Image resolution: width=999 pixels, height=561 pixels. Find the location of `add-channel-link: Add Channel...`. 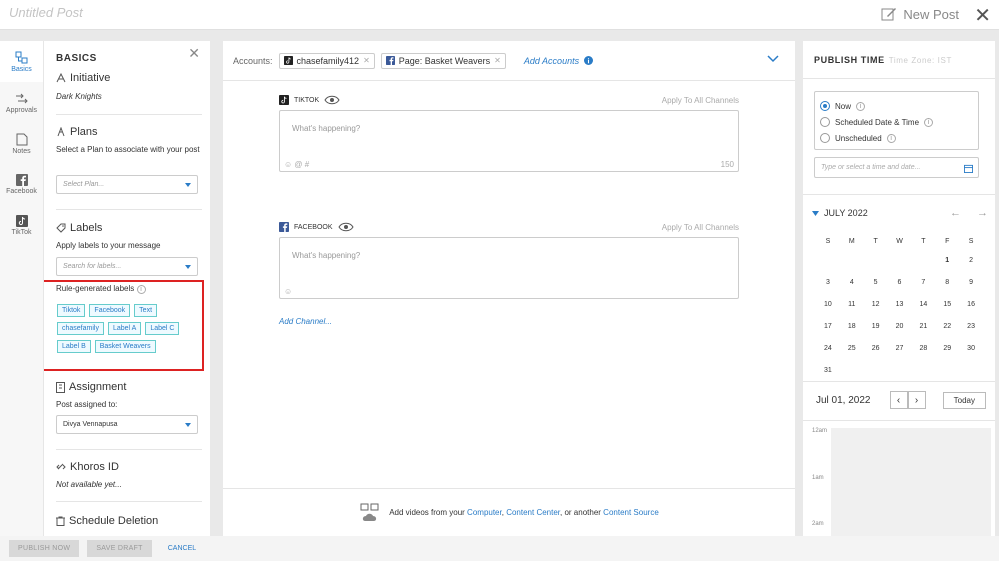

add-channel-link: Add Channel... is located at coordinates (305, 321).